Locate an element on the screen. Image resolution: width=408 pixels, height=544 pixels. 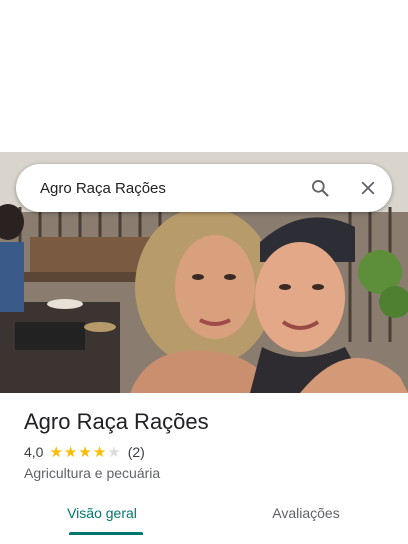
tab-reviews-label: Avaliações is located at coordinates (306, 513).